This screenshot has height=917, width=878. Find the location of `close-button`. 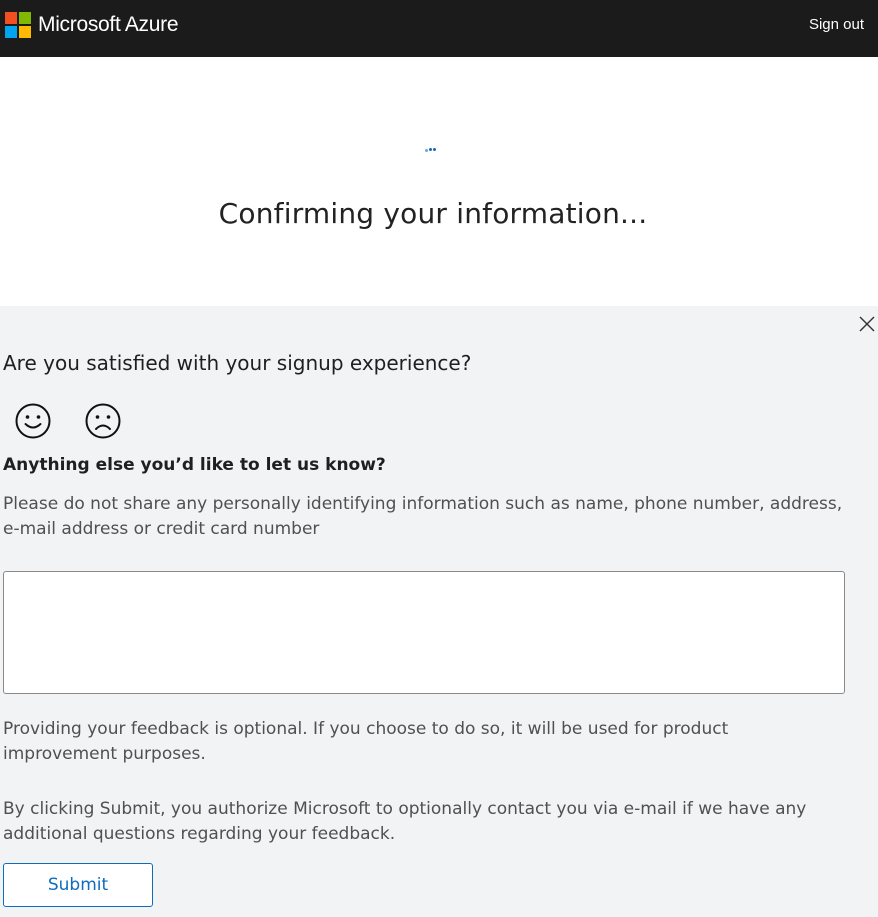

close-button is located at coordinates (867, 324).